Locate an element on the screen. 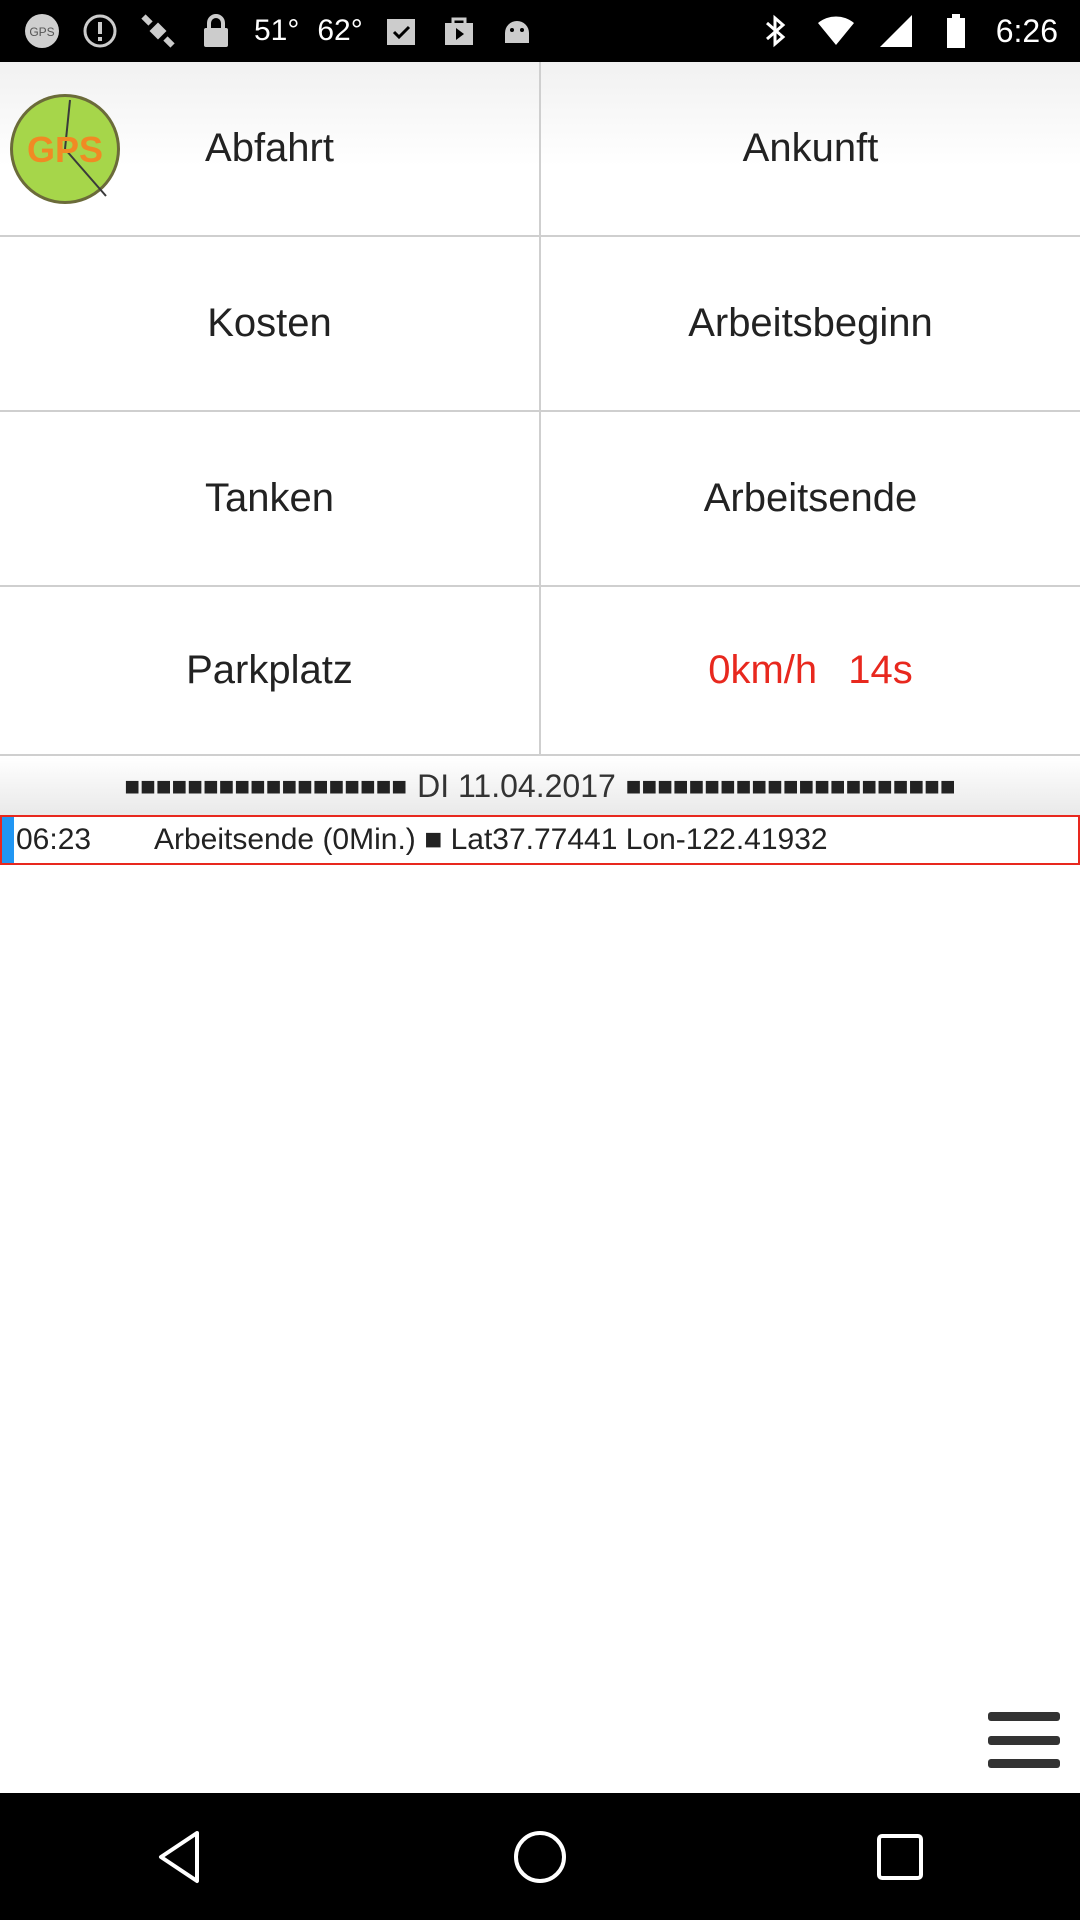 The width and height of the screenshot is (1080, 1920). grid-row-1: GPS Abfahrt Ankunft is located at coordinates (540, 149).